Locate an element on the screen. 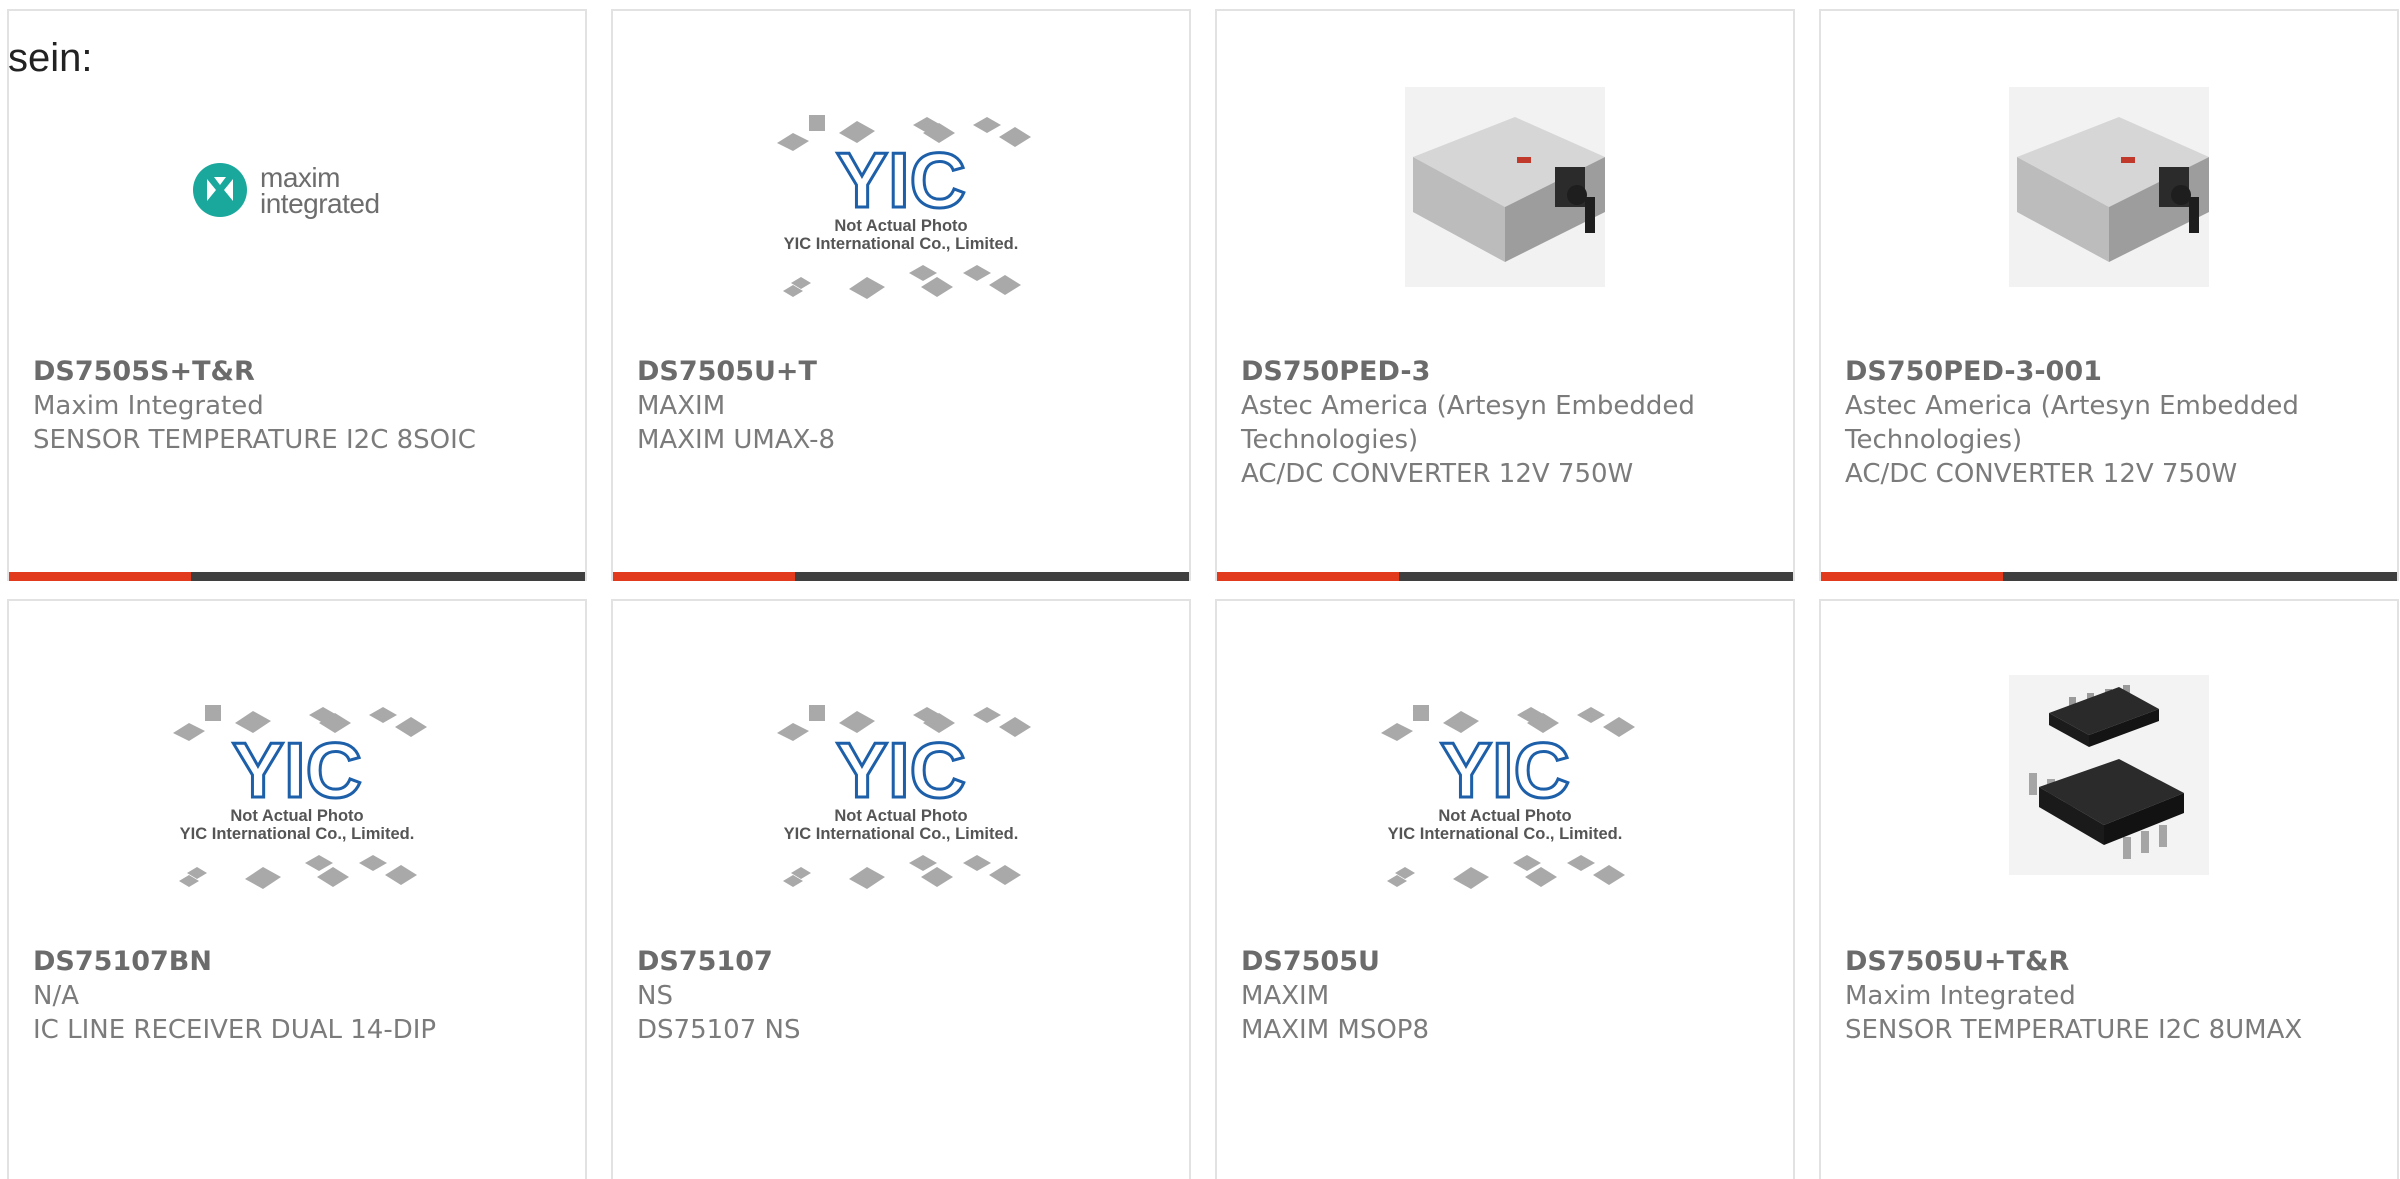 The width and height of the screenshot is (2400, 1179). manufacturer: NS is located at coordinates (655, 996).